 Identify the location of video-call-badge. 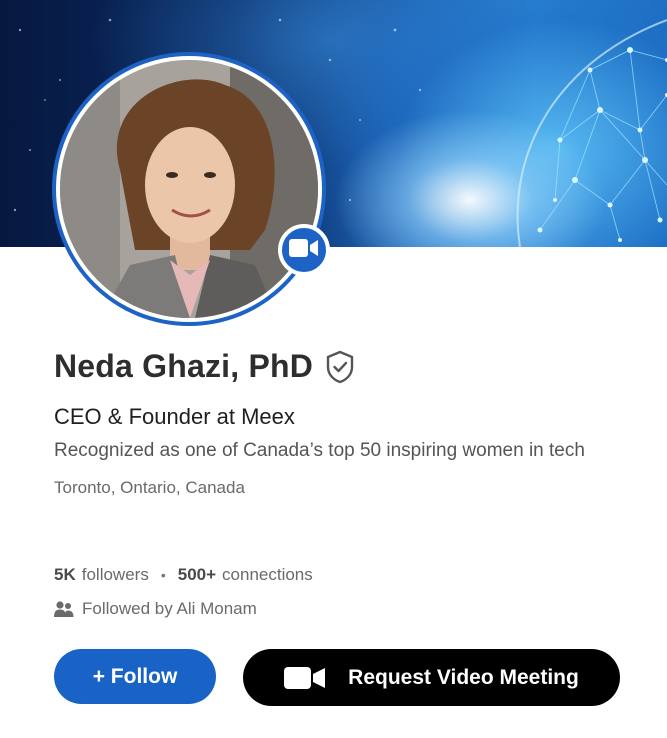
(304, 250).